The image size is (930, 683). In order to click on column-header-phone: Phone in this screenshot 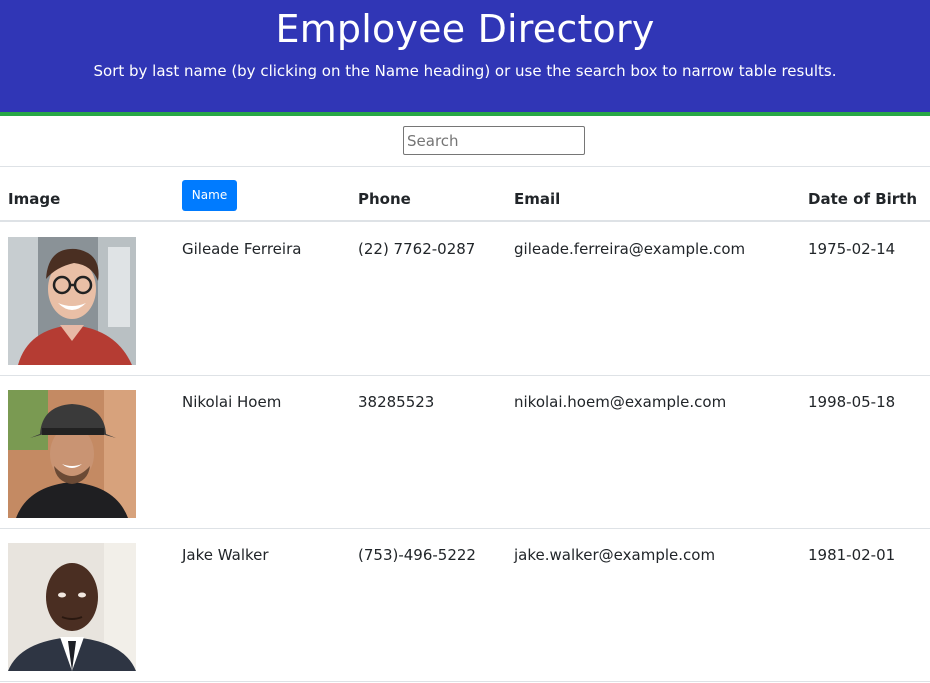, I will do `click(384, 199)`.